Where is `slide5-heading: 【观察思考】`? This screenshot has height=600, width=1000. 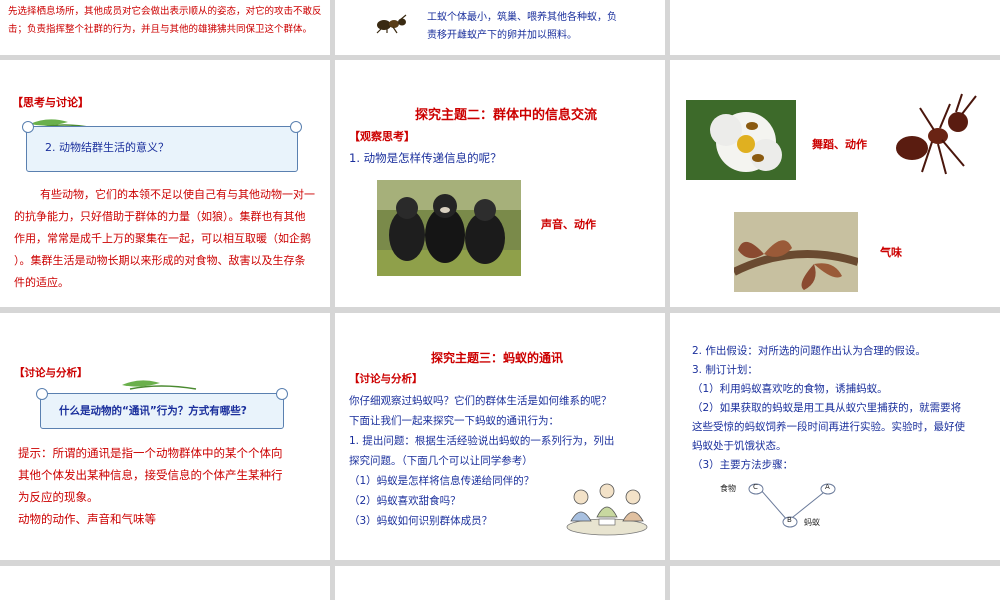
slide5-heading: 【观察思考】 is located at coordinates (382, 136).